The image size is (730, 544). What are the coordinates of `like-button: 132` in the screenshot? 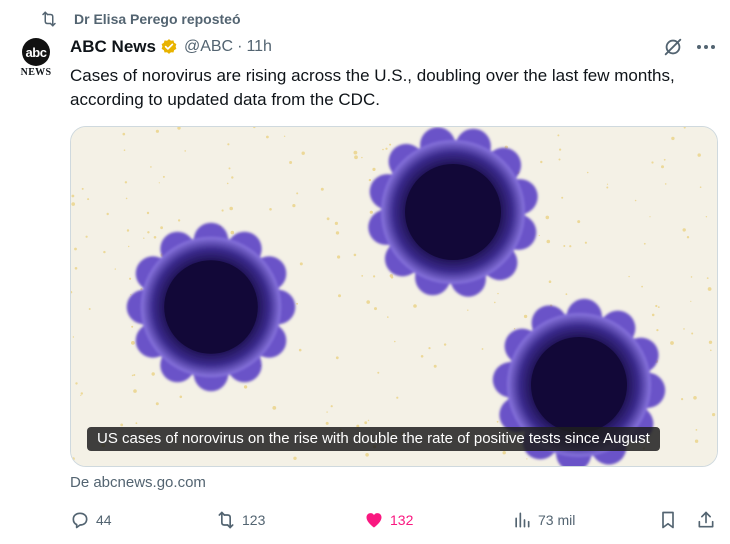 It's located at (388, 520).